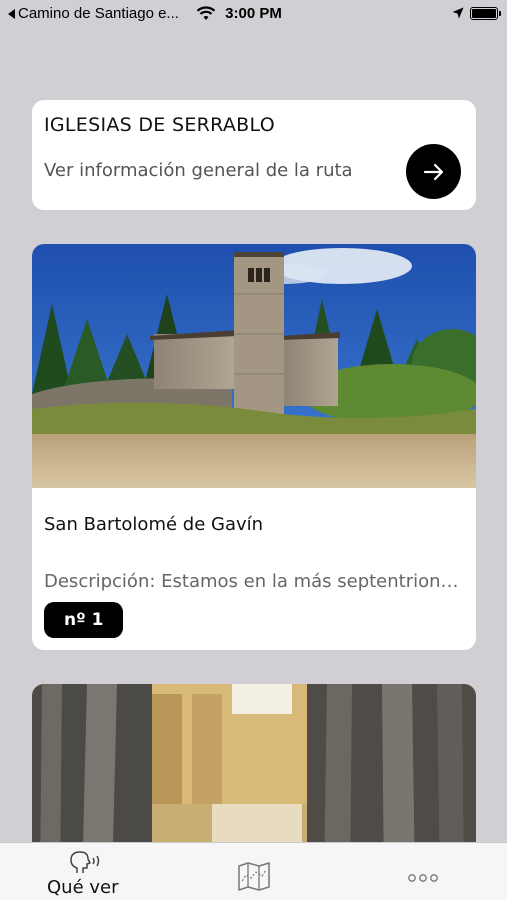 This screenshot has width=507, height=900. What do you see at coordinates (84, 620) in the screenshot?
I see `church-number-badge: nº 1` at bounding box center [84, 620].